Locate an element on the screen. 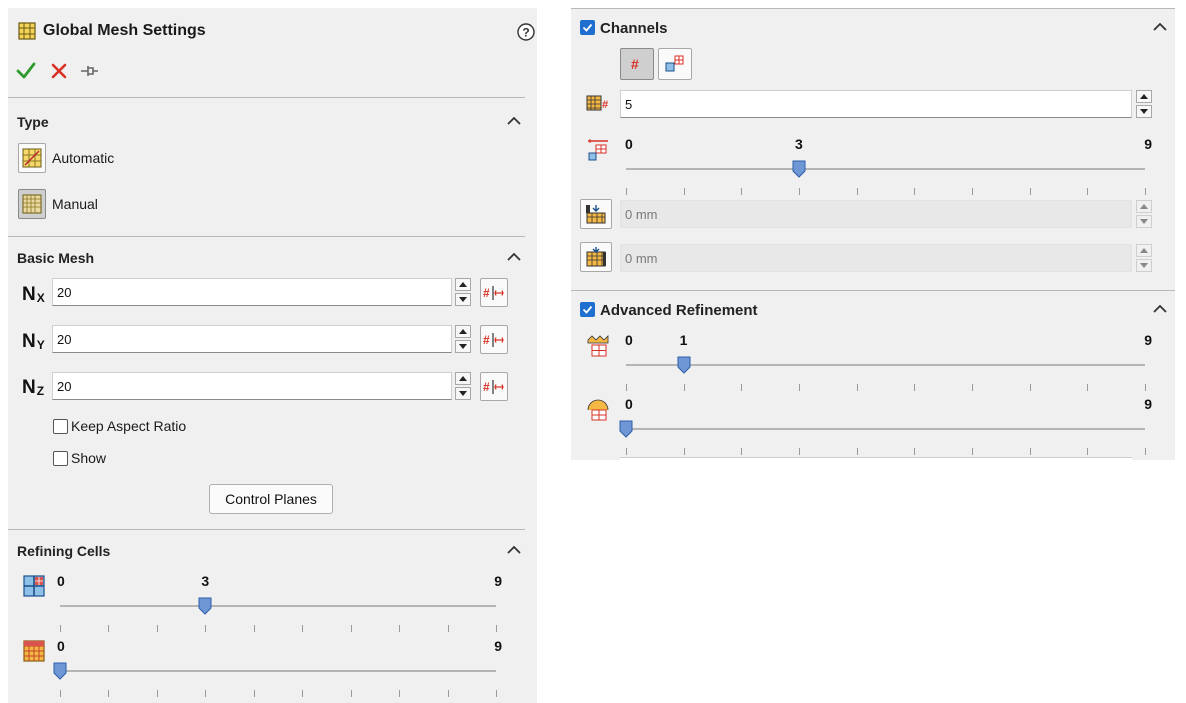 The image size is (1186, 703). nx-cell-settings-icon: # is located at coordinates (494, 292).